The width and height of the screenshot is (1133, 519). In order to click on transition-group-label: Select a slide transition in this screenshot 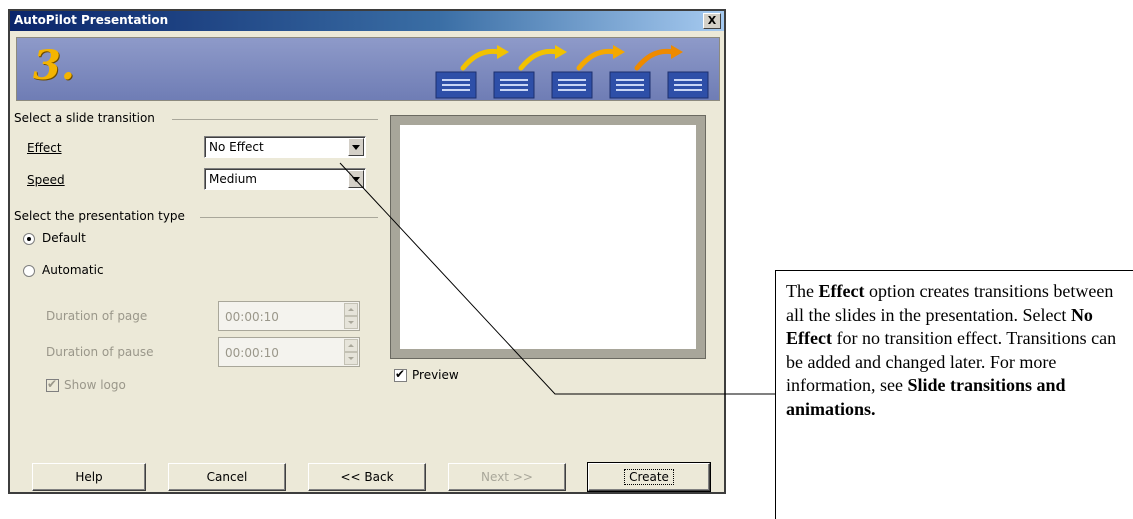, I will do `click(84, 118)`.